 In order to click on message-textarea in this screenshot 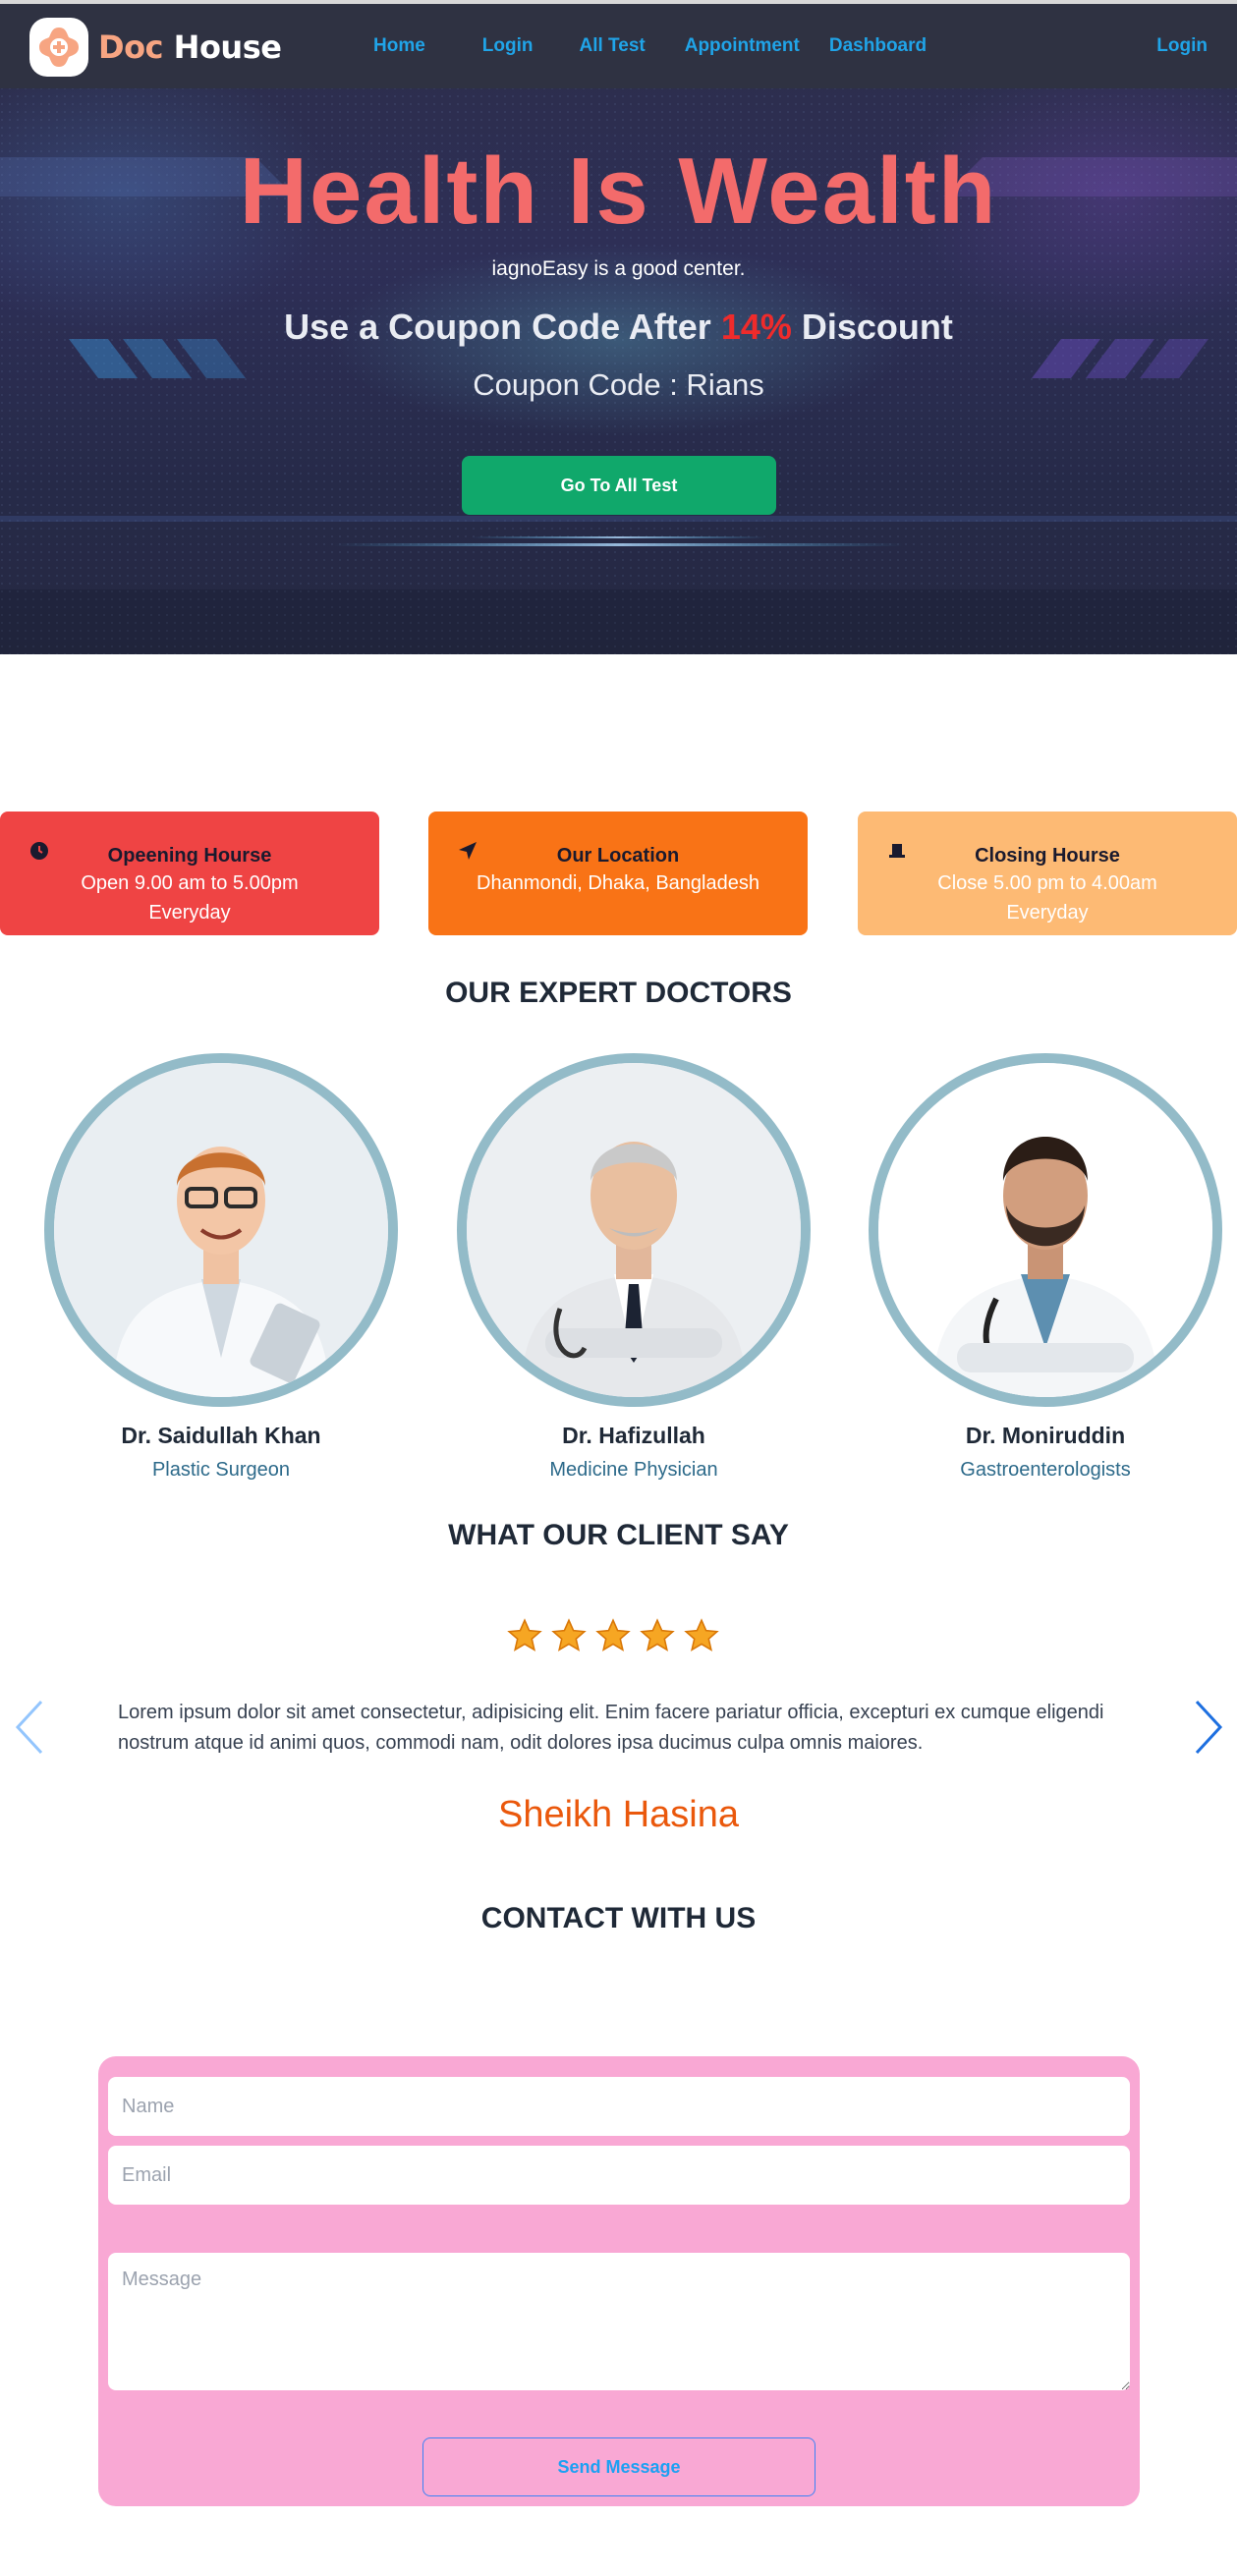, I will do `click(619, 2321)`.